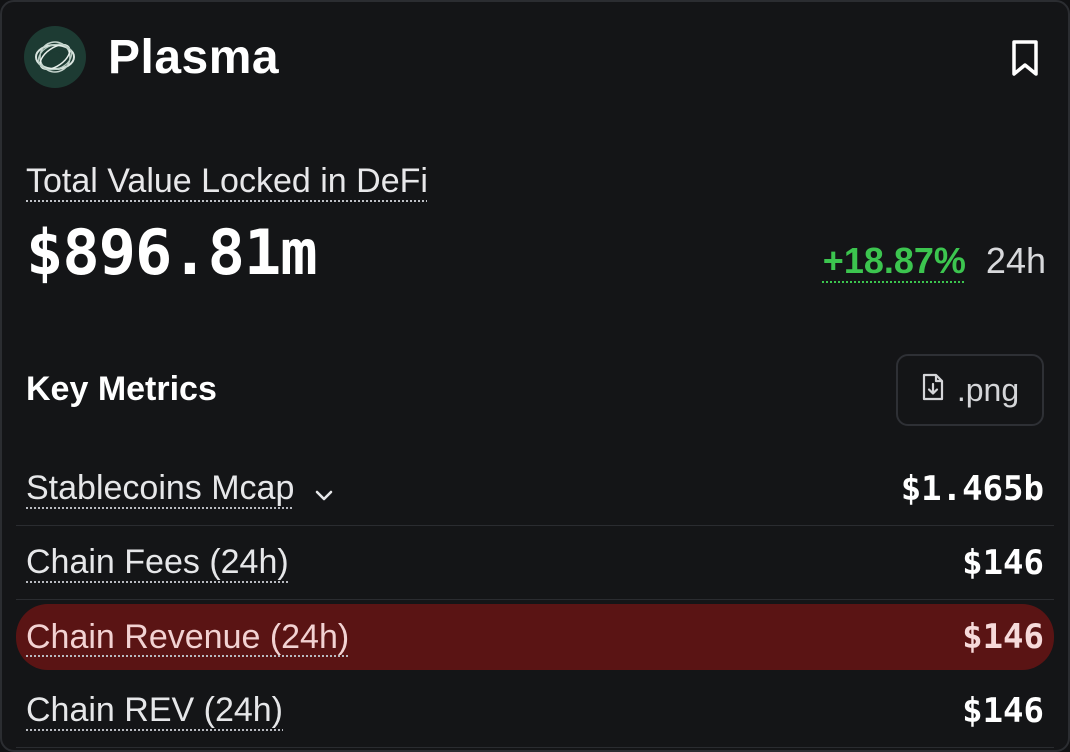  Describe the element at coordinates (933, 390) in the screenshot. I see `file-download-icon` at that location.